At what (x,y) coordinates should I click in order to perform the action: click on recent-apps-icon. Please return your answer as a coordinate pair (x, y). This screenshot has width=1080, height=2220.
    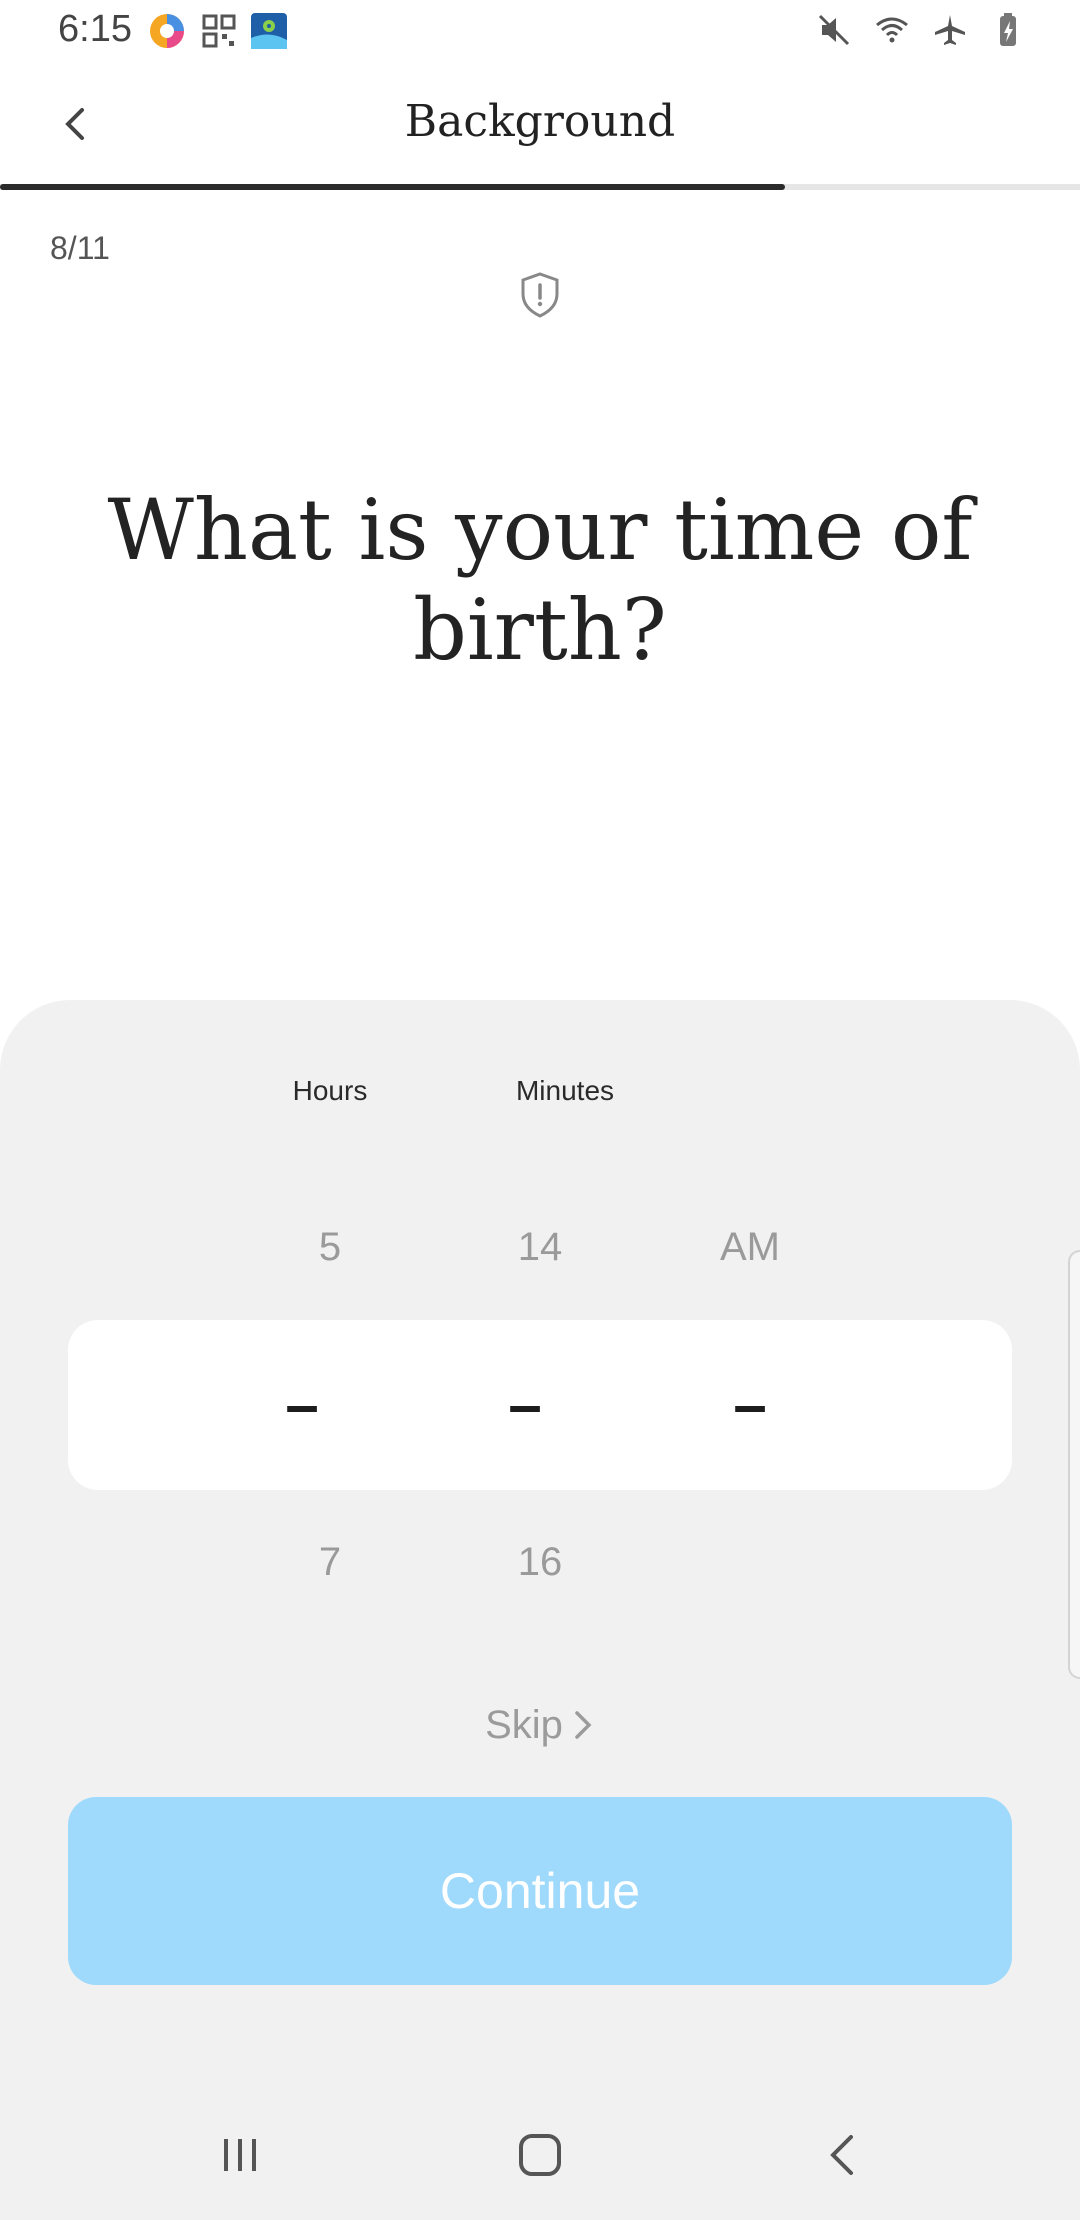
    Looking at the image, I should click on (240, 2155).